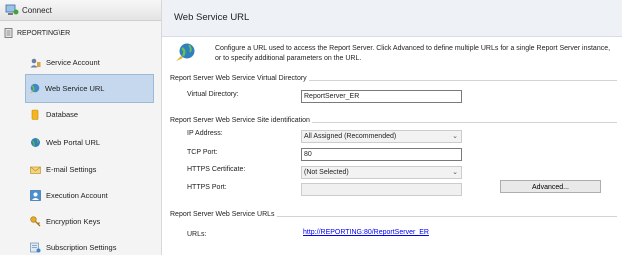 Image resolution: width=622 pixels, height=259 pixels. What do you see at coordinates (35, 247) in the screenshot?
I see `subscription-settings-icon` at bounding box center [35, 247].